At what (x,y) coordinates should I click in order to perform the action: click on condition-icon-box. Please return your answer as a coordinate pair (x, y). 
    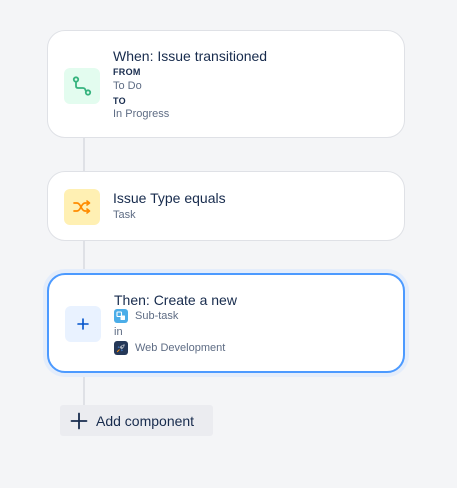
    Looking at the image, I should click on (82, 207).